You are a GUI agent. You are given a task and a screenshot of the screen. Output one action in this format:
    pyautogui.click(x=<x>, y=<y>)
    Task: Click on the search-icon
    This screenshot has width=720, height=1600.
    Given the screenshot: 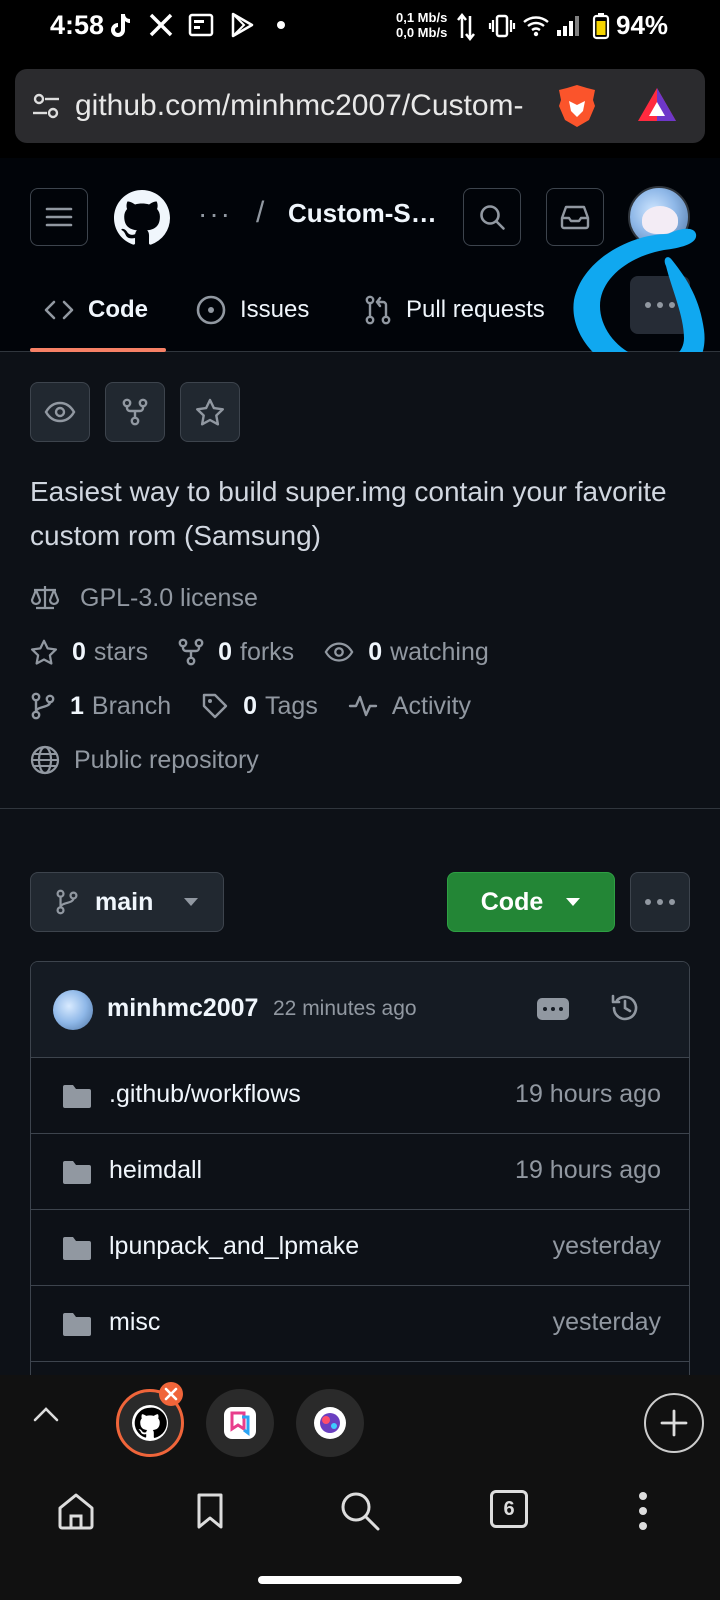 What is the action you would take?
    pyautogui.click(x=492, y=217)
    